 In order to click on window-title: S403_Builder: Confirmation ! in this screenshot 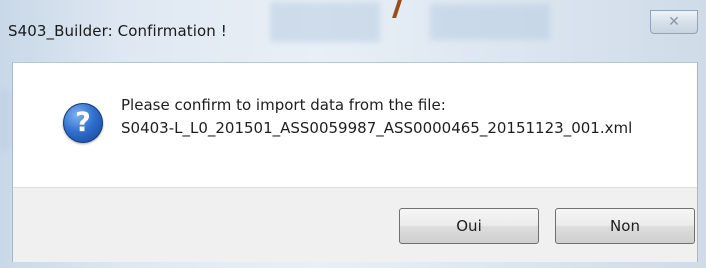, I will do `click(117, 31)`.